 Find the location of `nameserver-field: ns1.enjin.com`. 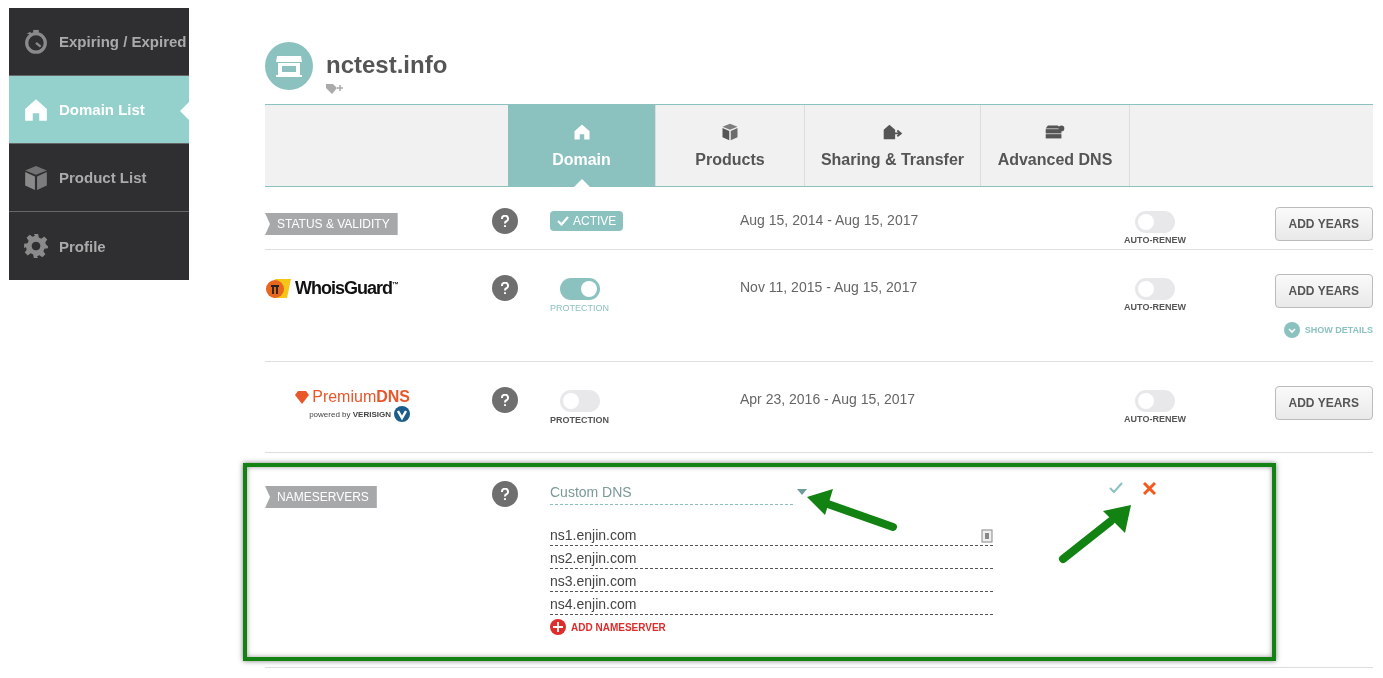

nameserver-field: ns1.enjin.com is located at coordinates (771, 535).